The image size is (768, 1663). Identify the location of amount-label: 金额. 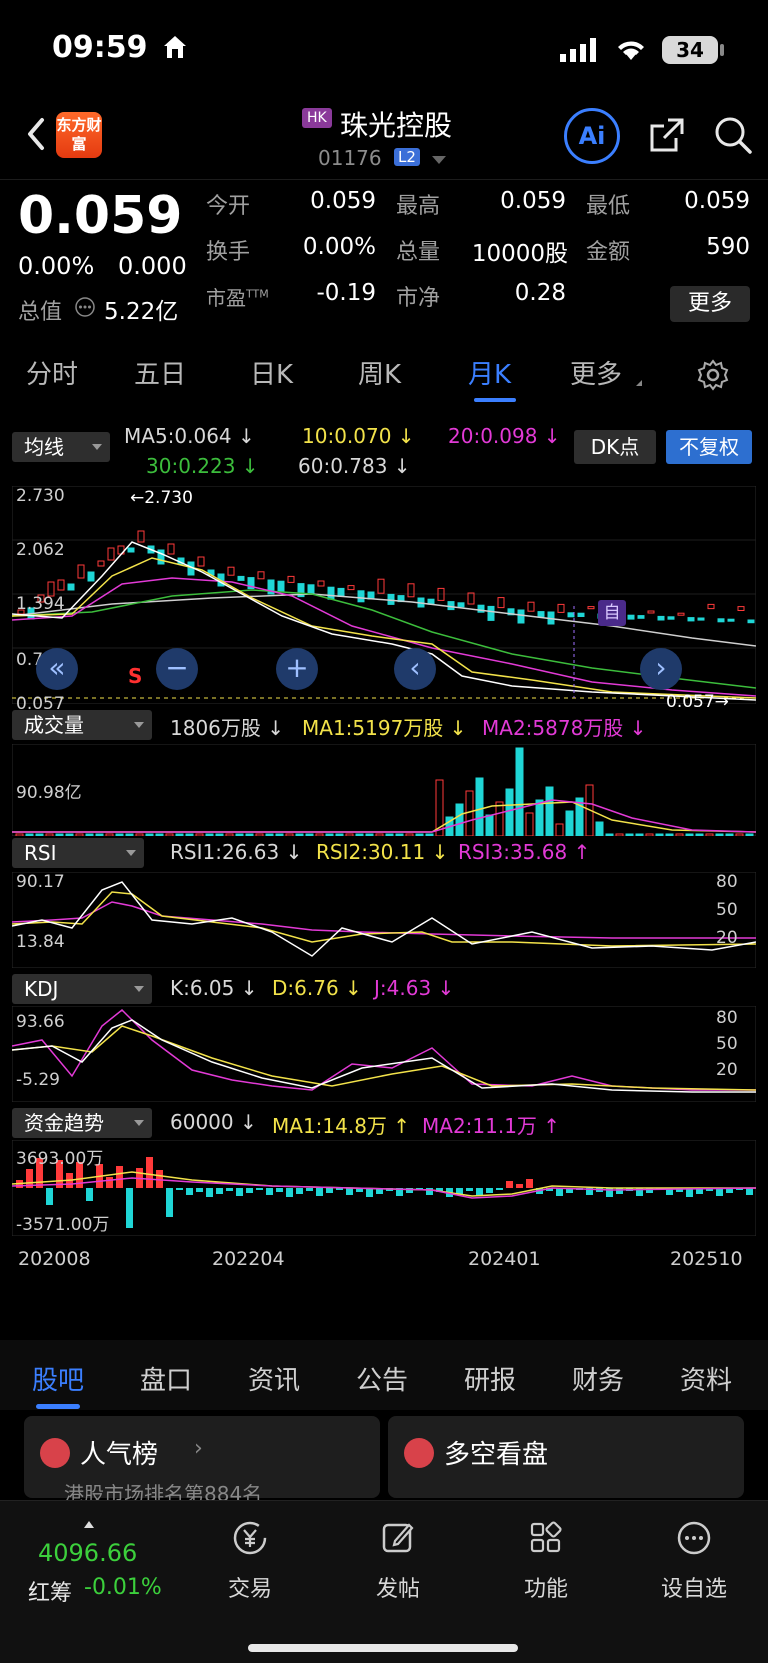
(608, 252).